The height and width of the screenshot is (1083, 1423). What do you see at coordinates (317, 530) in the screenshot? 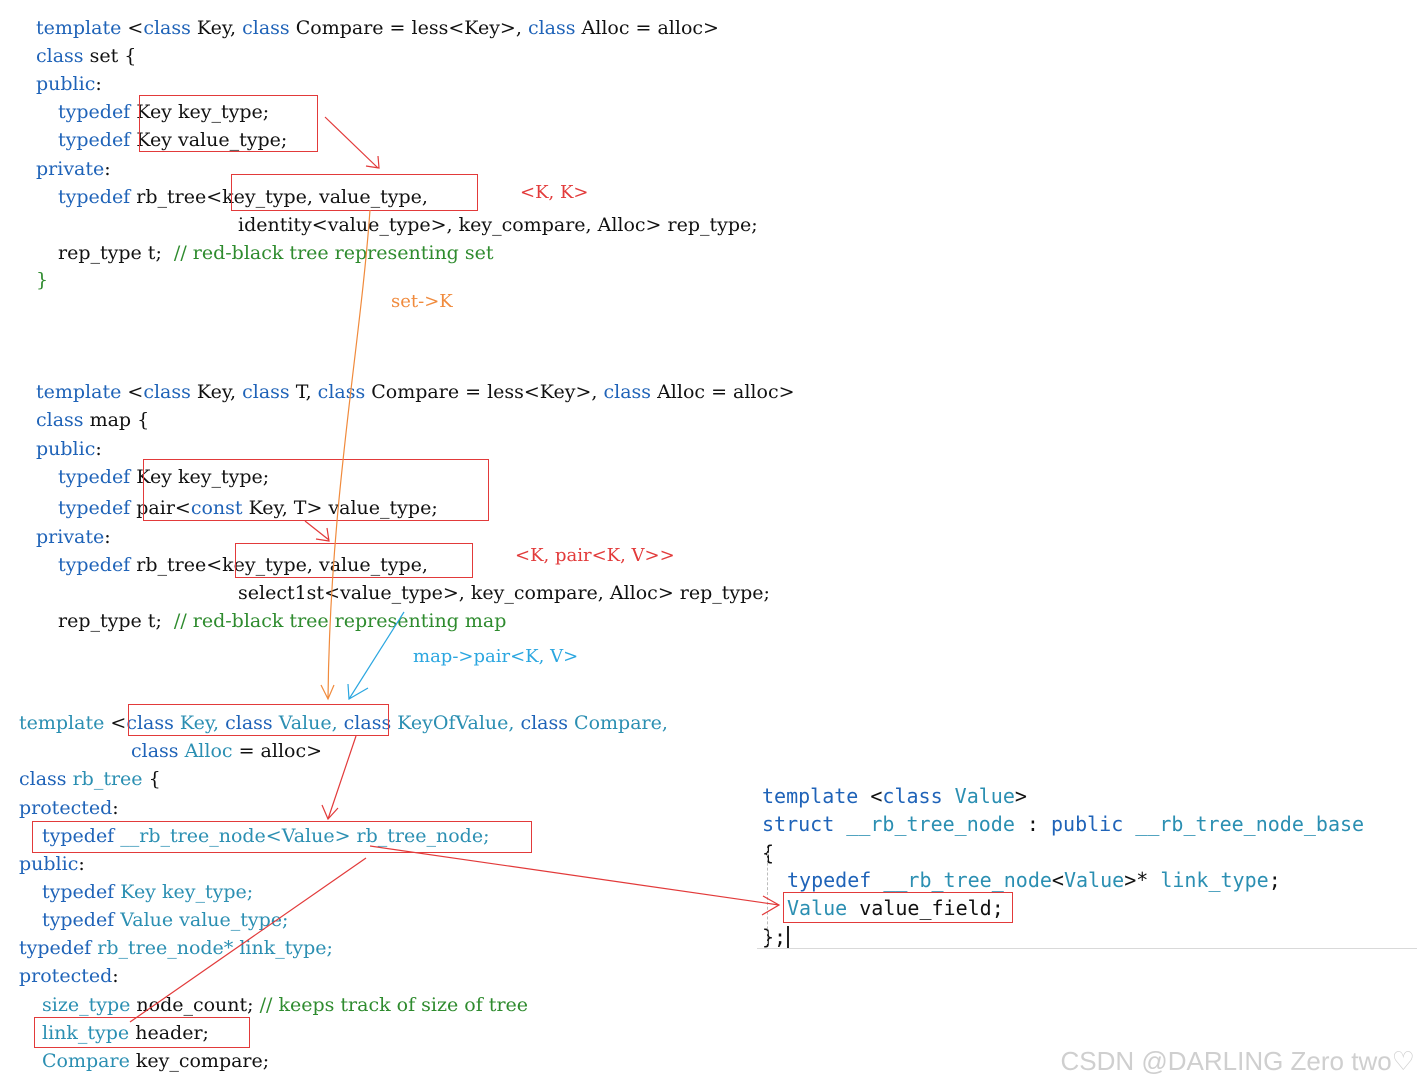
I see `map-typedef-arrow` at bounding box center [317, 530].